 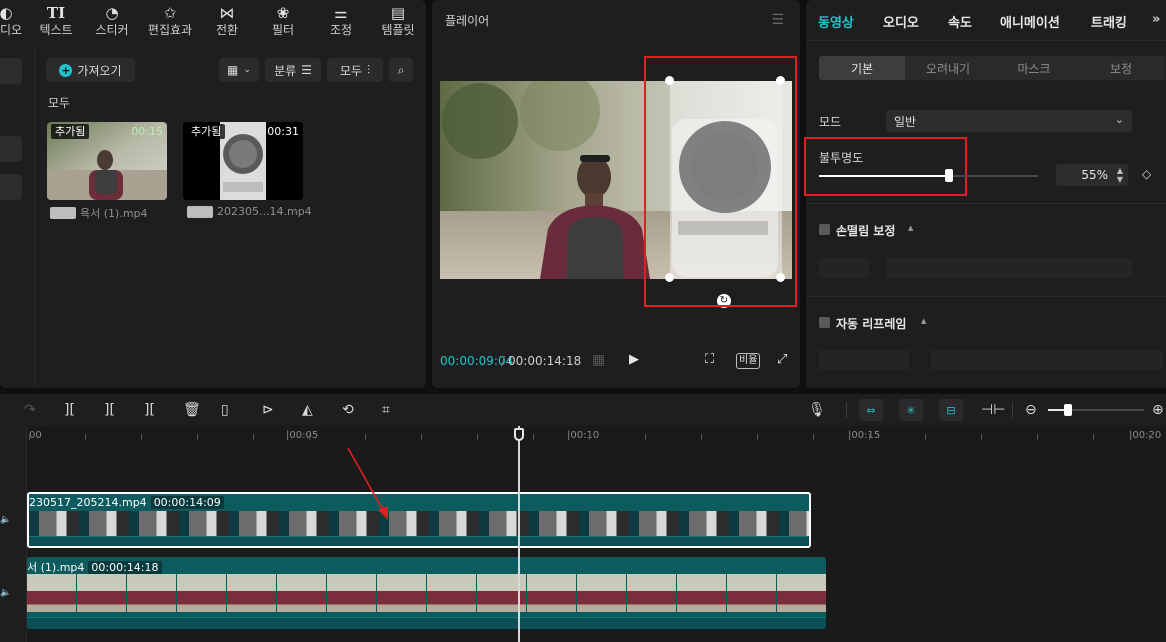 What do you see at coordinates (170, 22) in the screenshot?
I see `tool-effects: ✩ 편집효과` at bounding box center [170, 22].